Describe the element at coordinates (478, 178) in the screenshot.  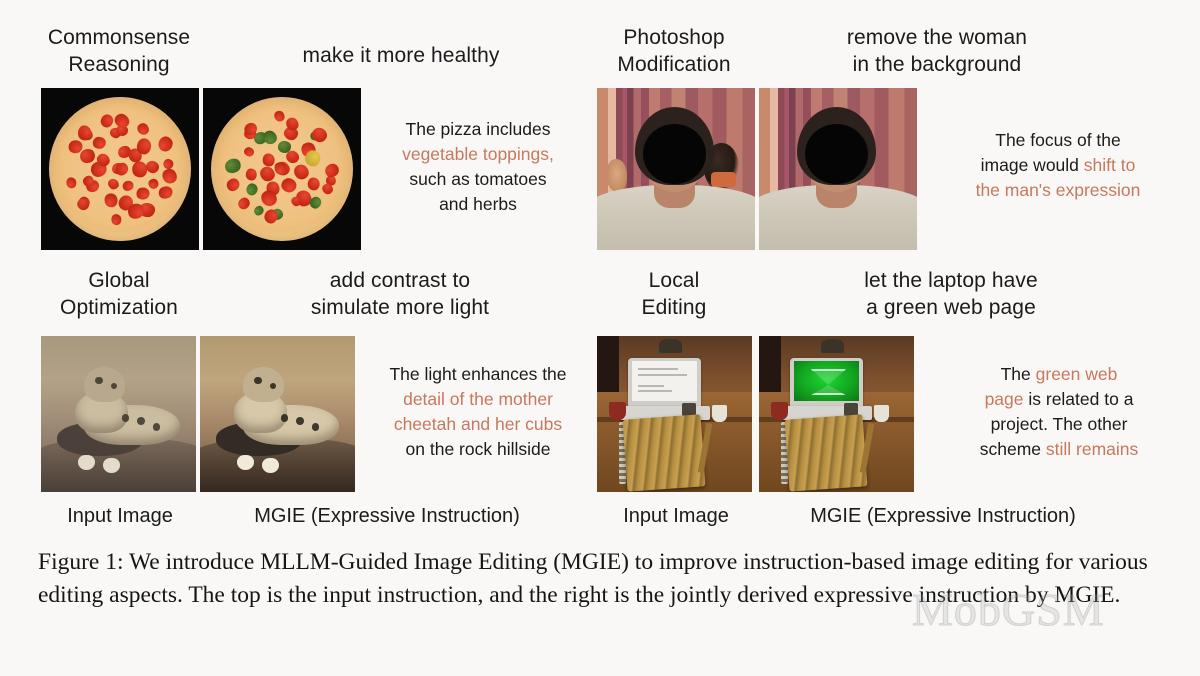
I see `expr-line-3: such as tomatoes` at that location.